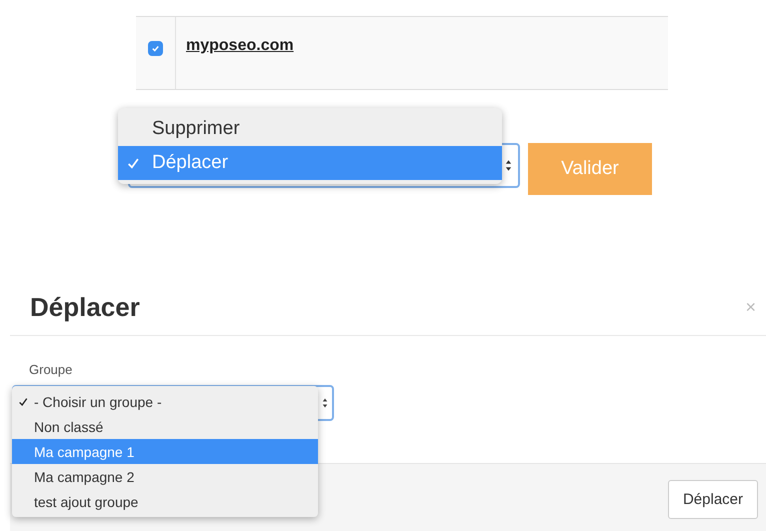  I want to click on modal-title: Déplacer, so click(85, 307).